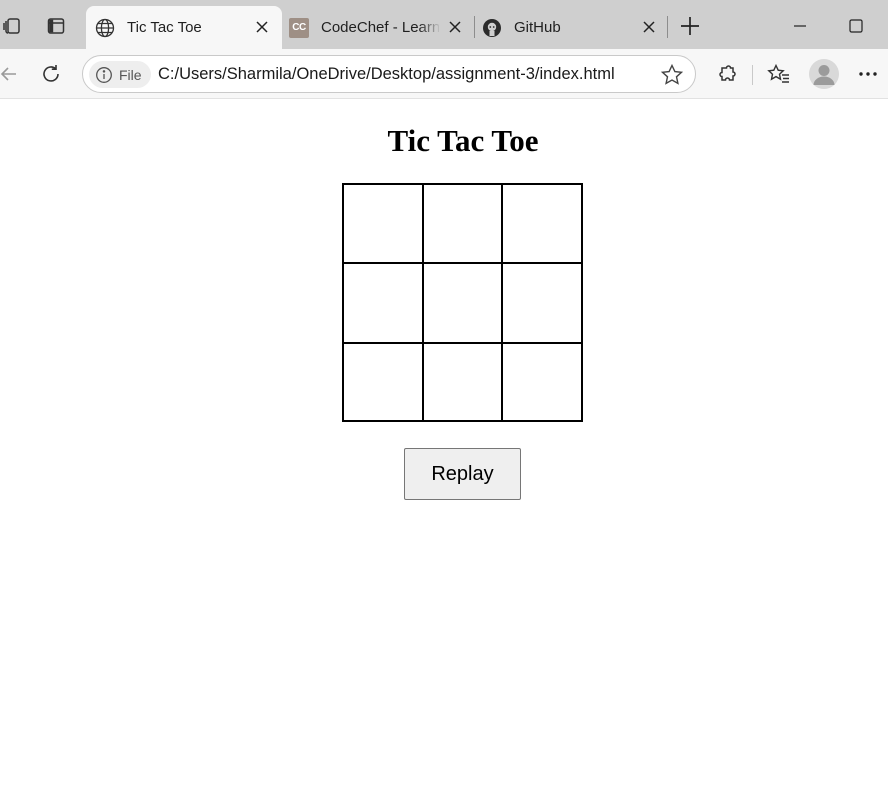 The width and height of the screenshot is (888, 796). What do you see at coordinates (824, 74) in the screenshot?
I see `profile-avatar` at bounding box center [824, 74].